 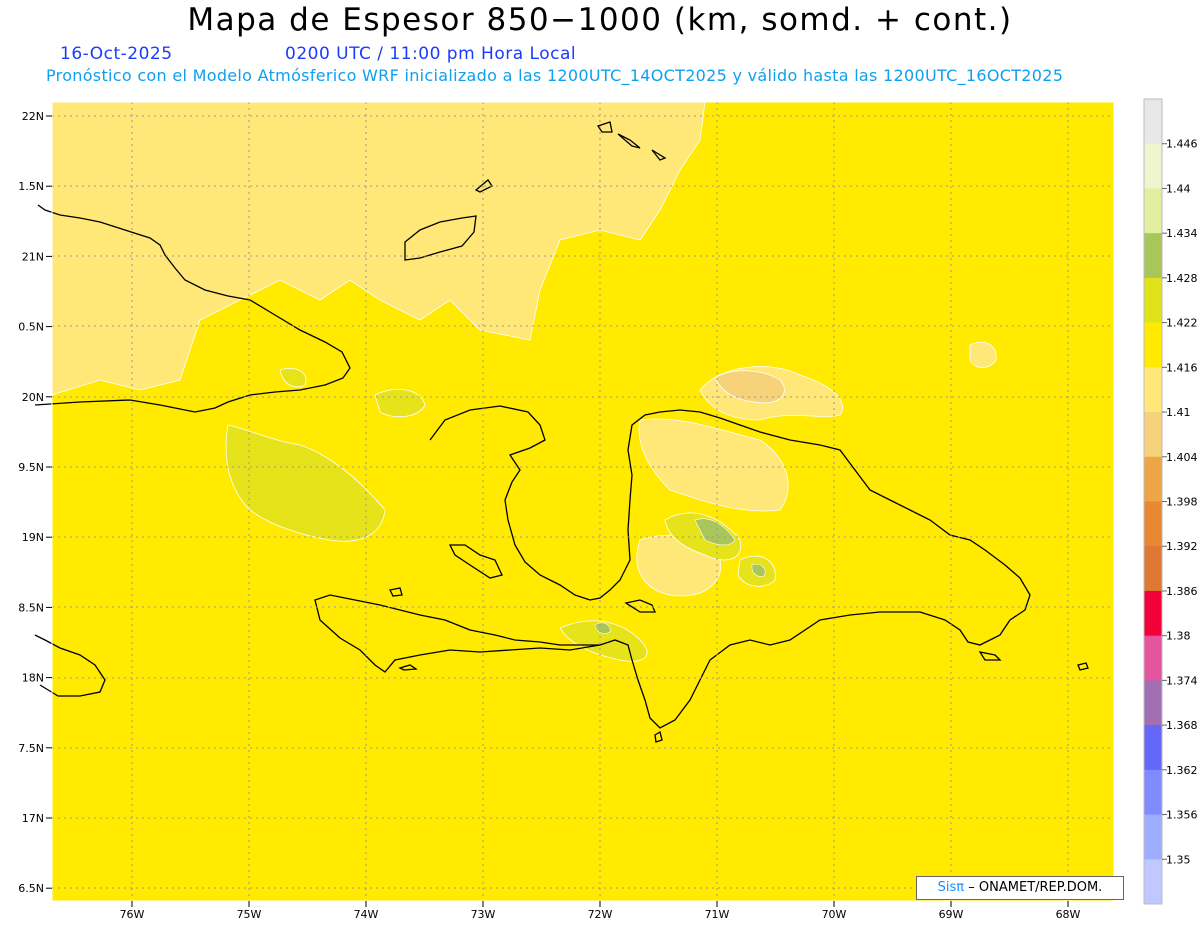 I want to click on lon-label: 73W, so click(x=483, y=914).